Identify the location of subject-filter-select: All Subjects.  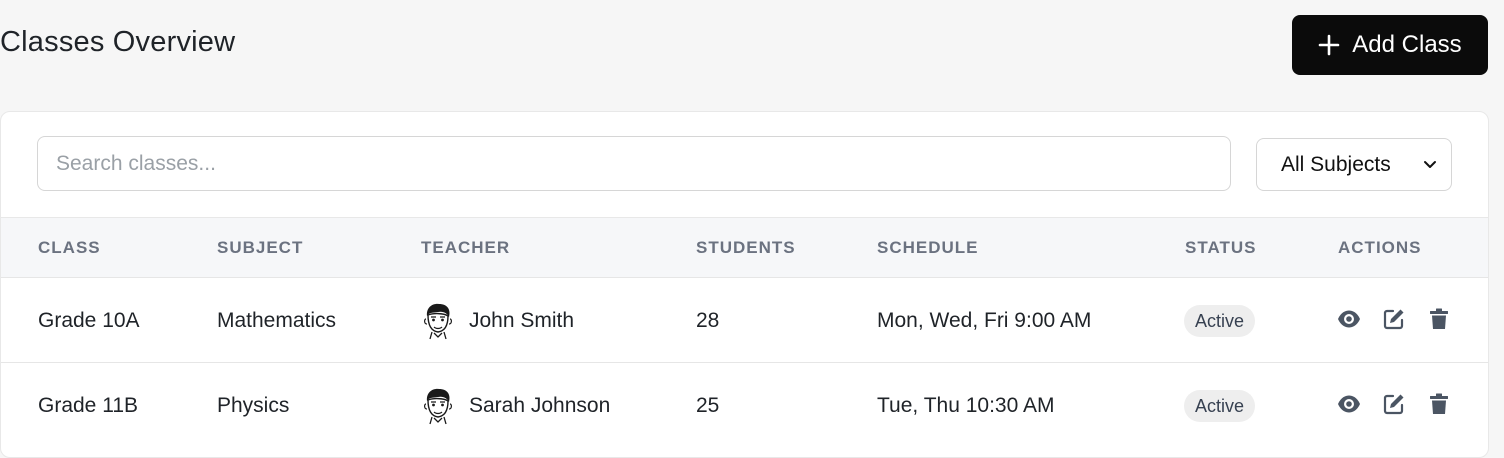
(1354, 164).